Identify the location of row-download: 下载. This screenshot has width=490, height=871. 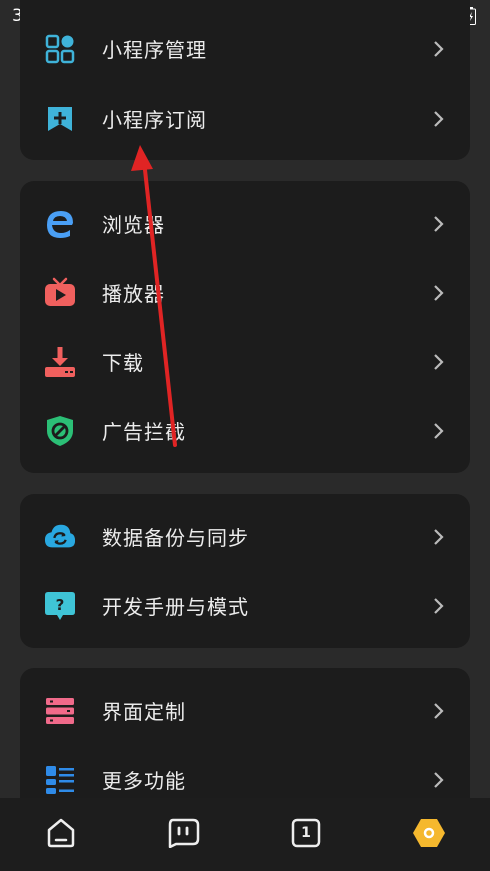
(245, 361).